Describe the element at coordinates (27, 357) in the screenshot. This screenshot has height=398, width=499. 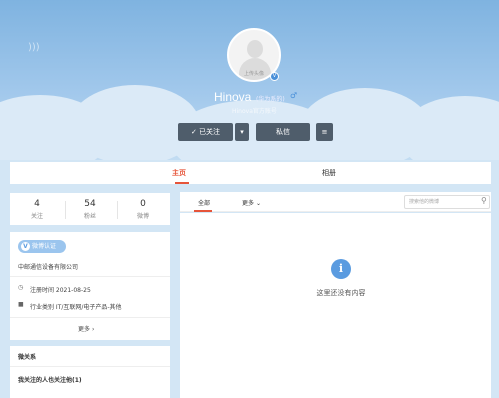
I see `relations-title: 微关系` at that location.